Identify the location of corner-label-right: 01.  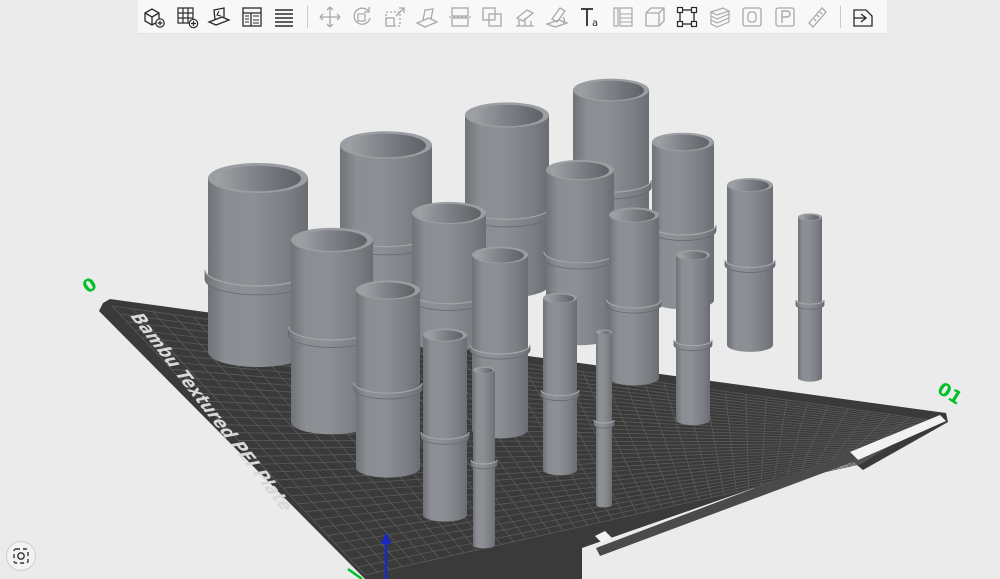
(949, 393).